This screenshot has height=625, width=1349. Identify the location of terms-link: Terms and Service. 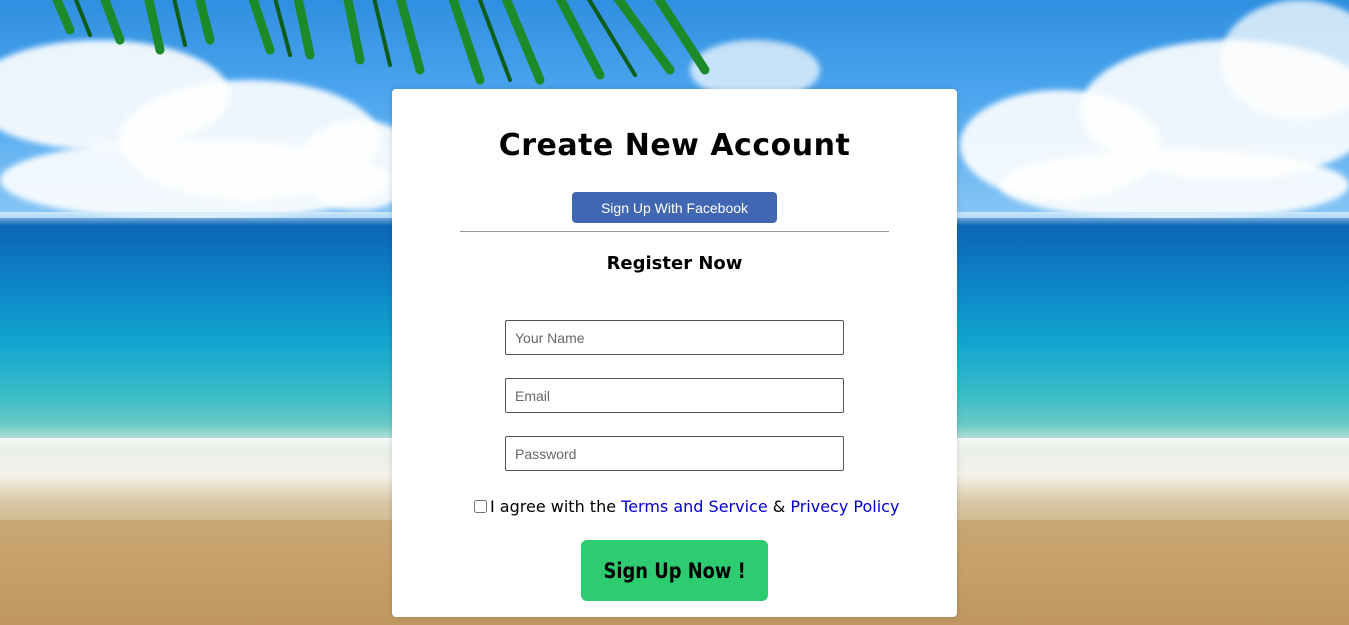
(694, 506).